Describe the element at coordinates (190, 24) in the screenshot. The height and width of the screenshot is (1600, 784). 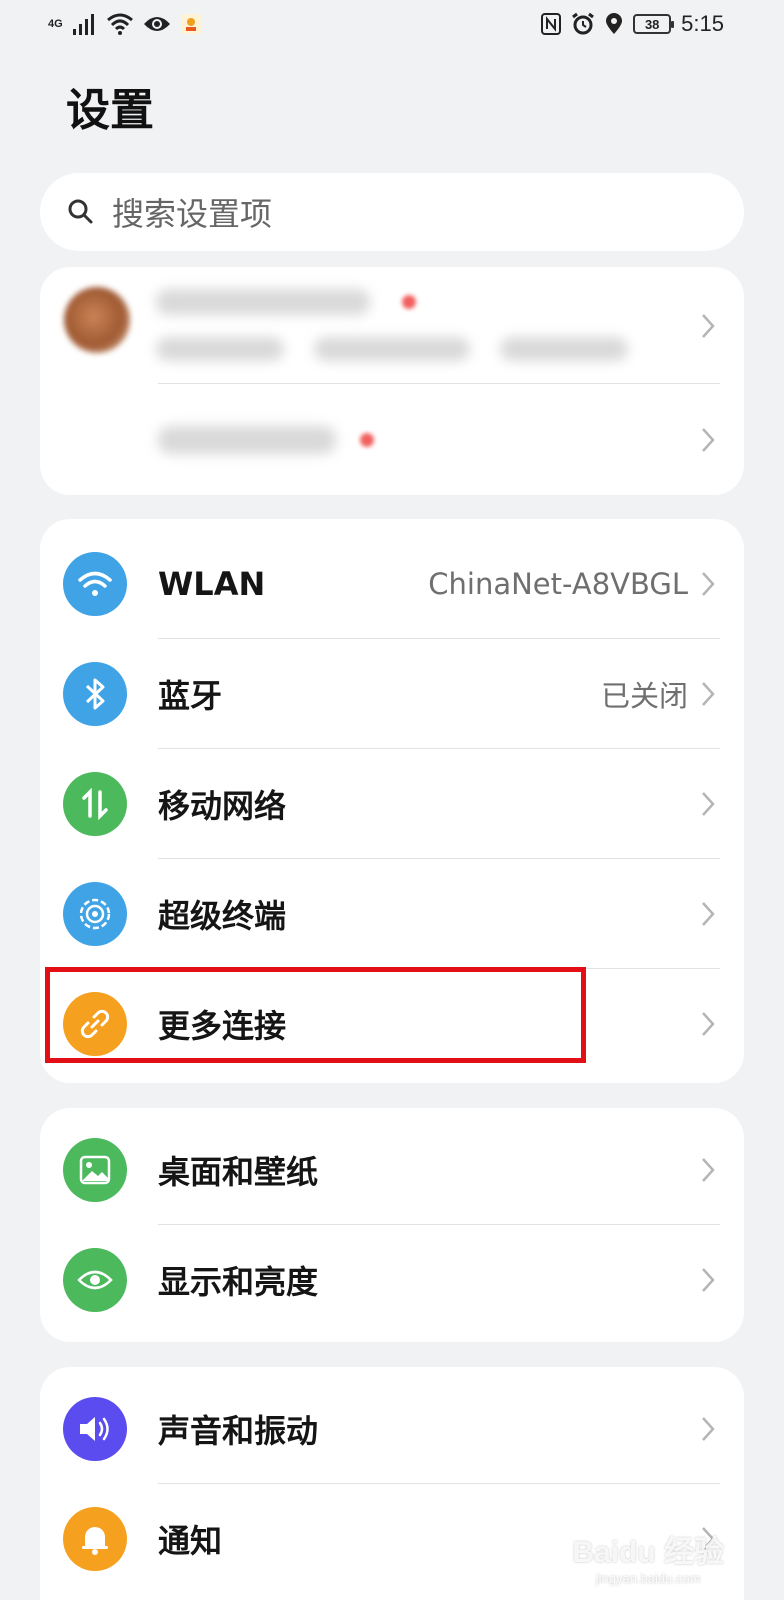
I see `app-notification-icon` at that location.